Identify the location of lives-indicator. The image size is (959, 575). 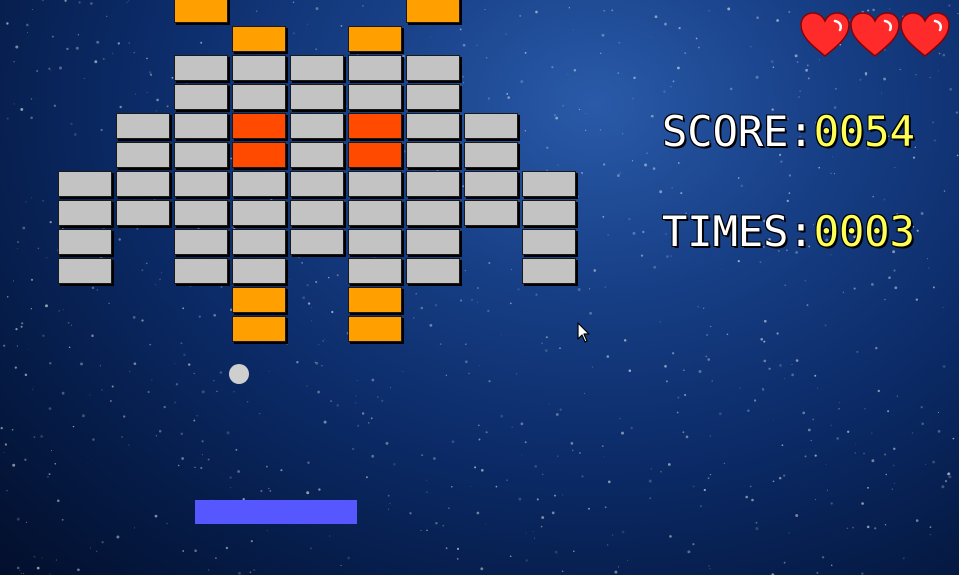
(877, 36).